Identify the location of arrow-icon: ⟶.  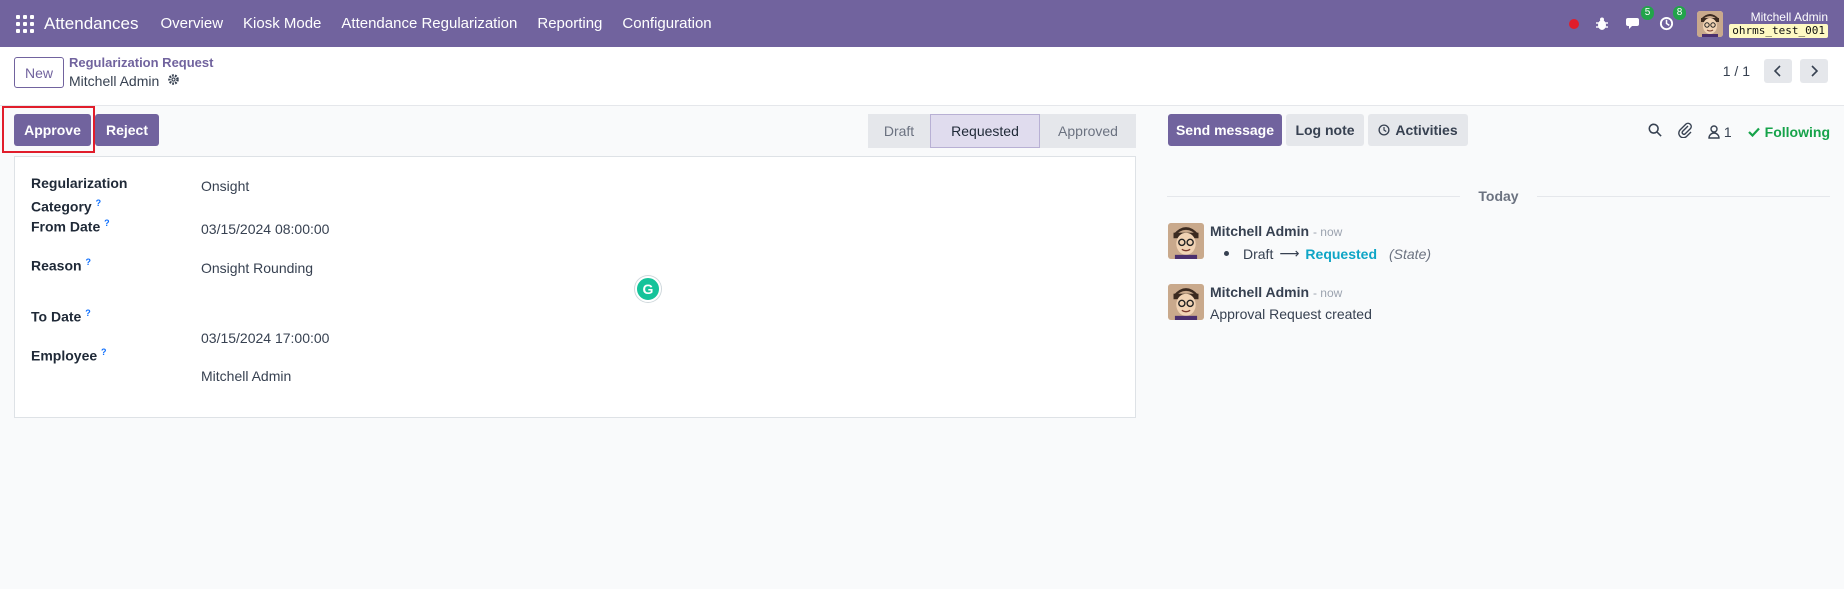
(1289, 253).